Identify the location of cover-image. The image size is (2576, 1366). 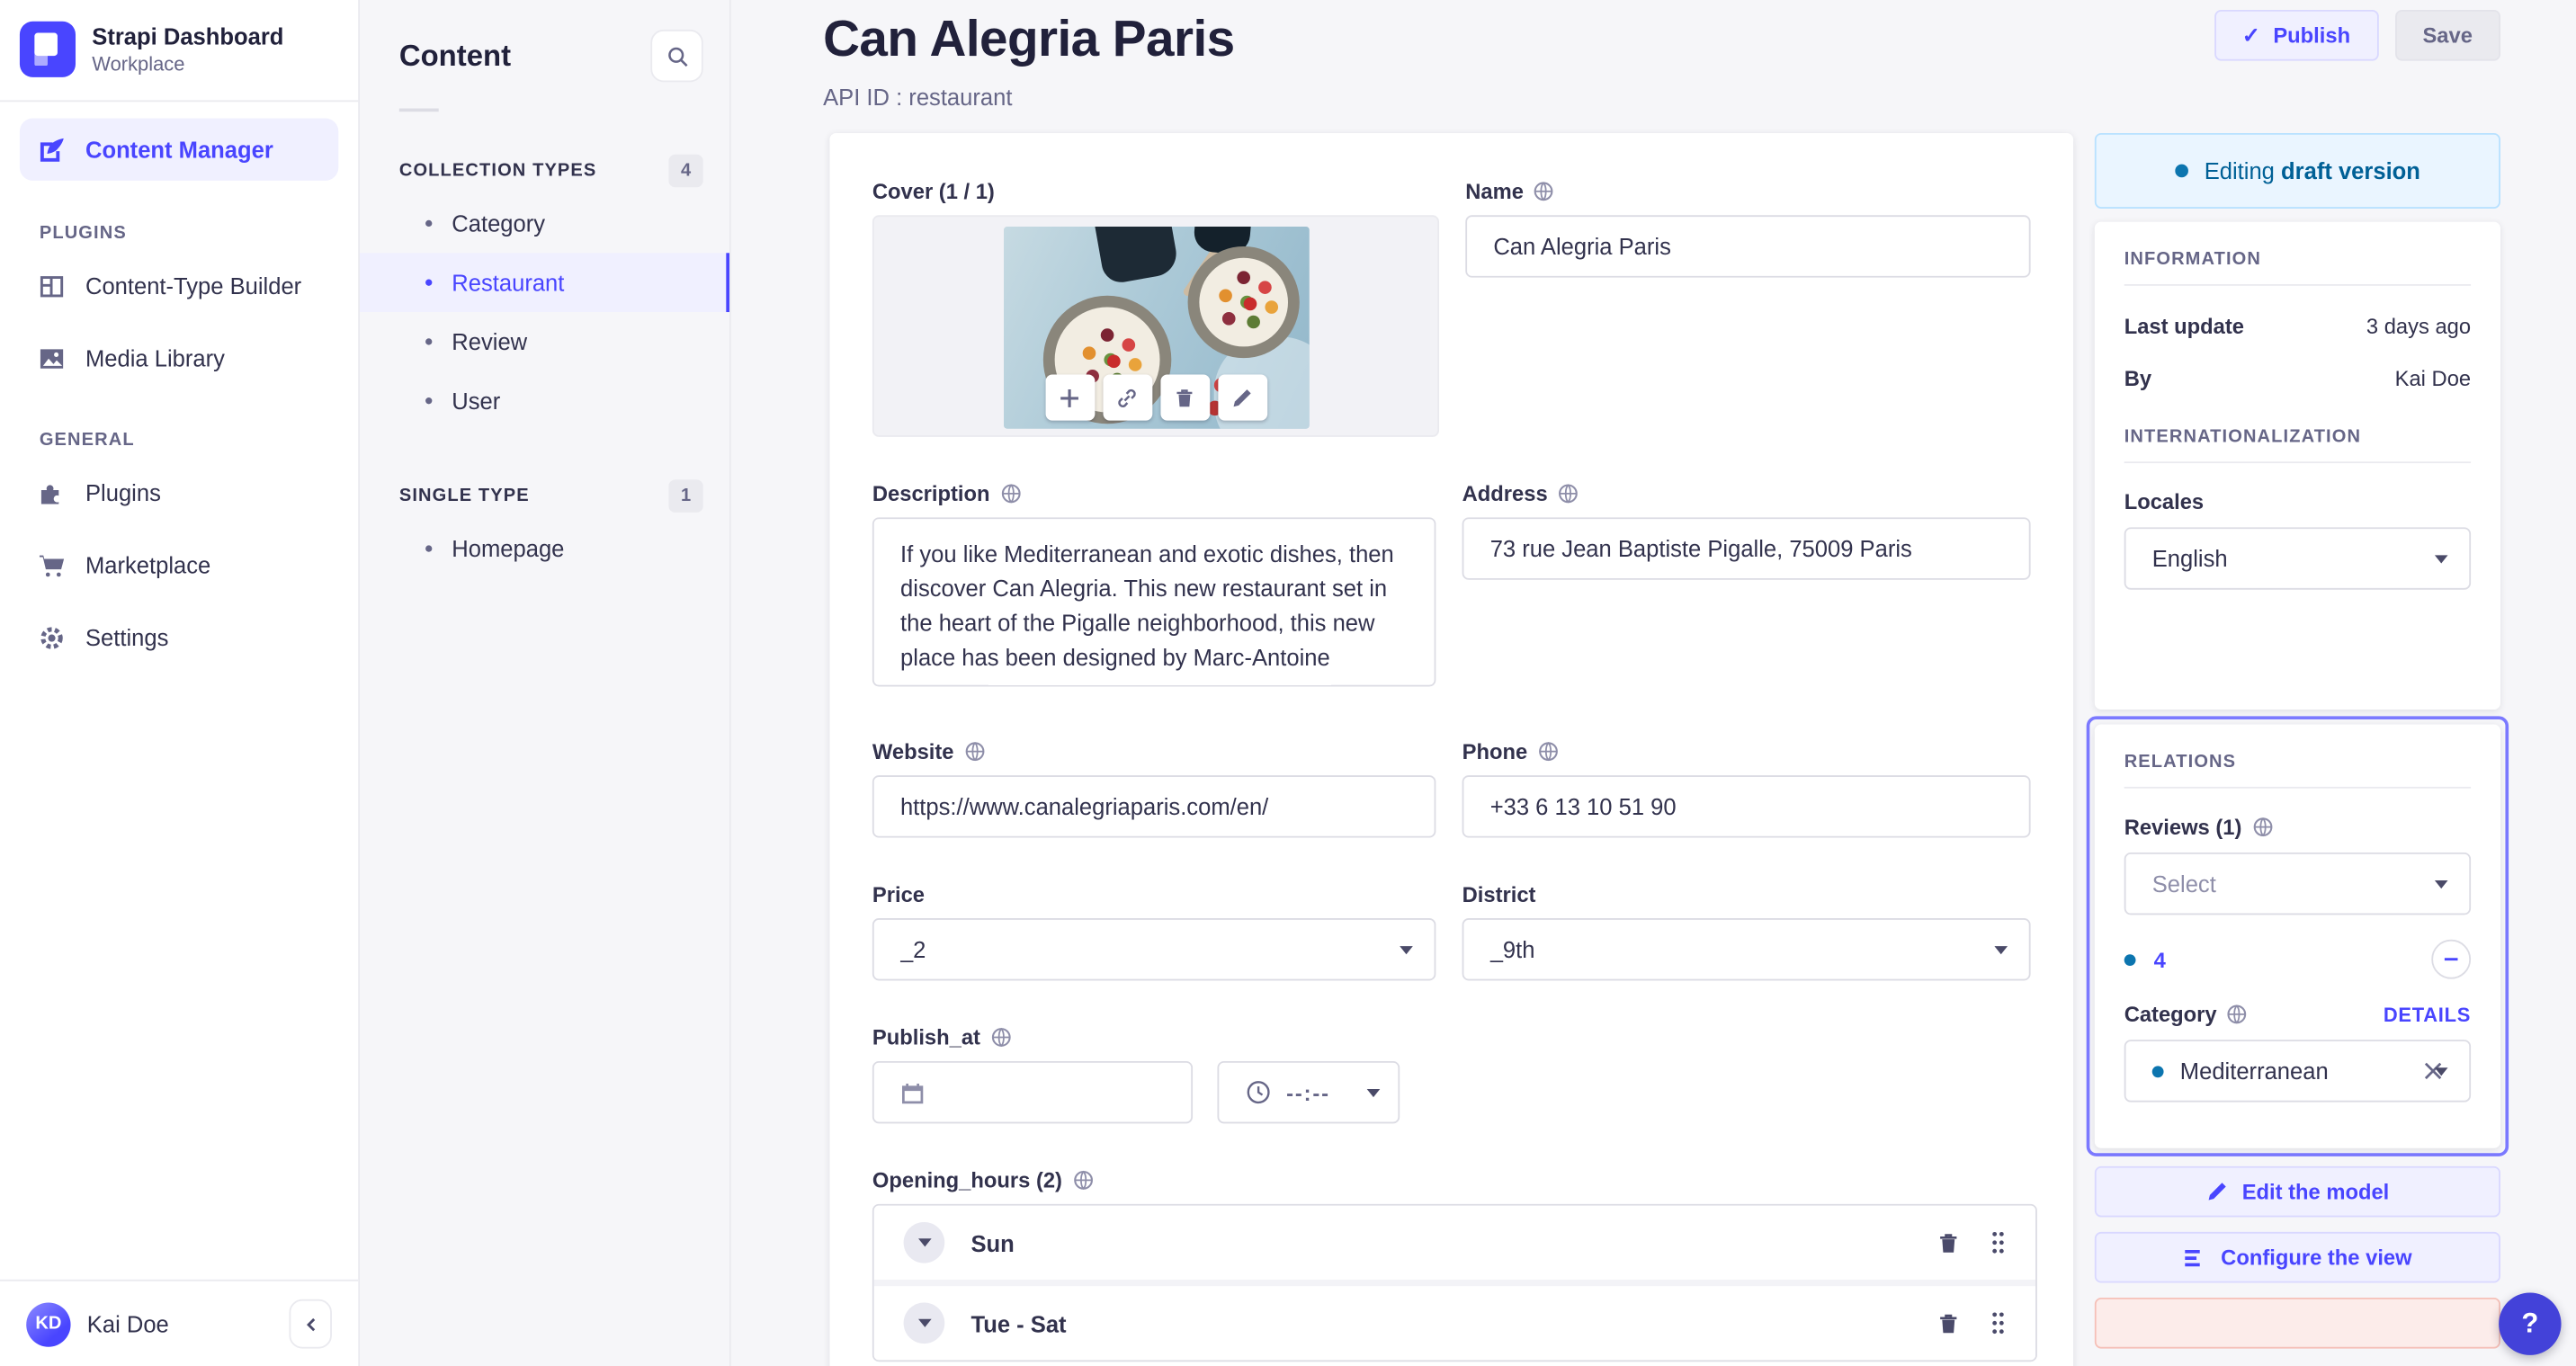
(1156, 328).